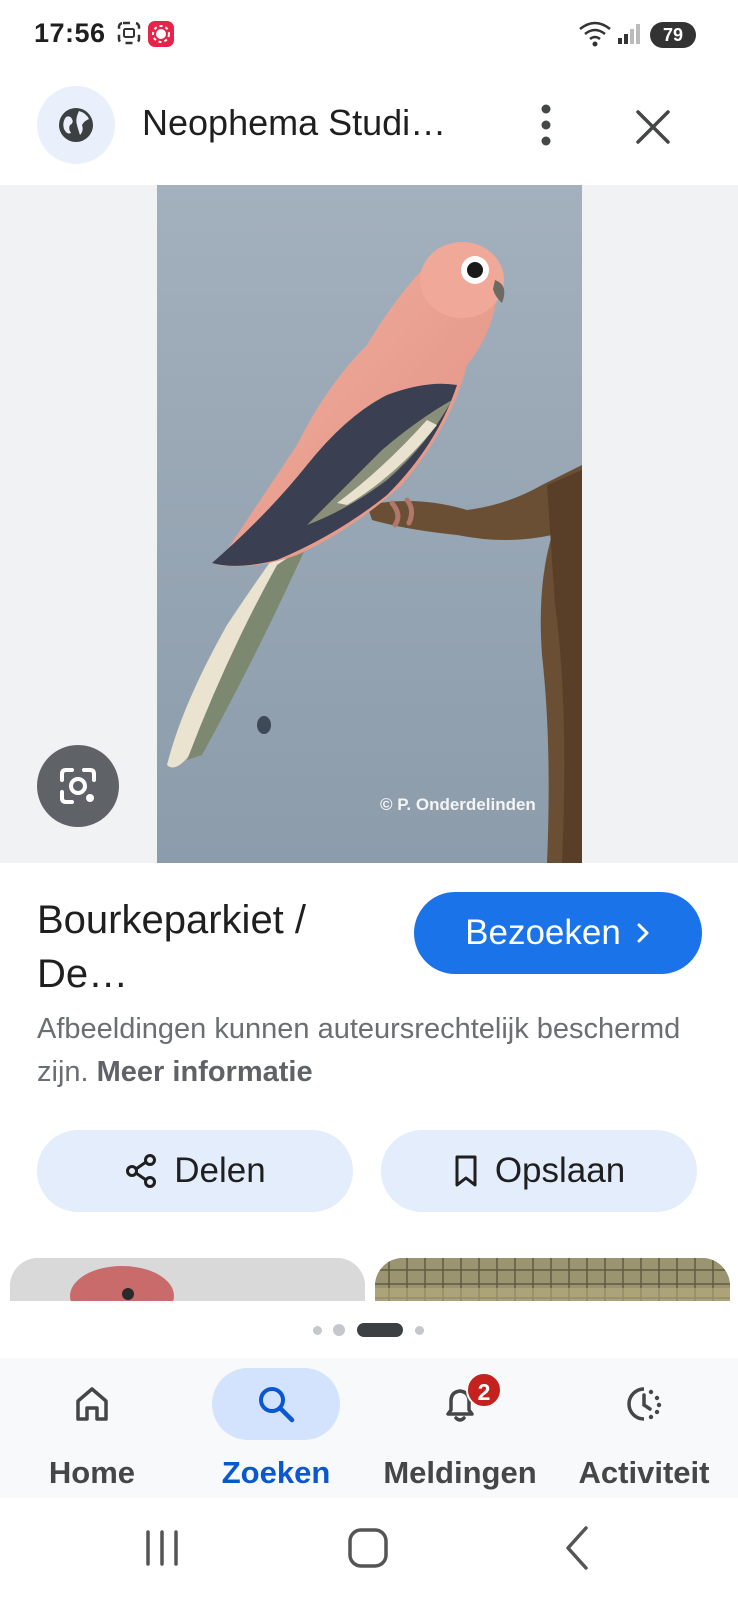  Describe the element at coordinates (220, 1170) in the screenshot. I see `share-button-label: Delen` at that location.